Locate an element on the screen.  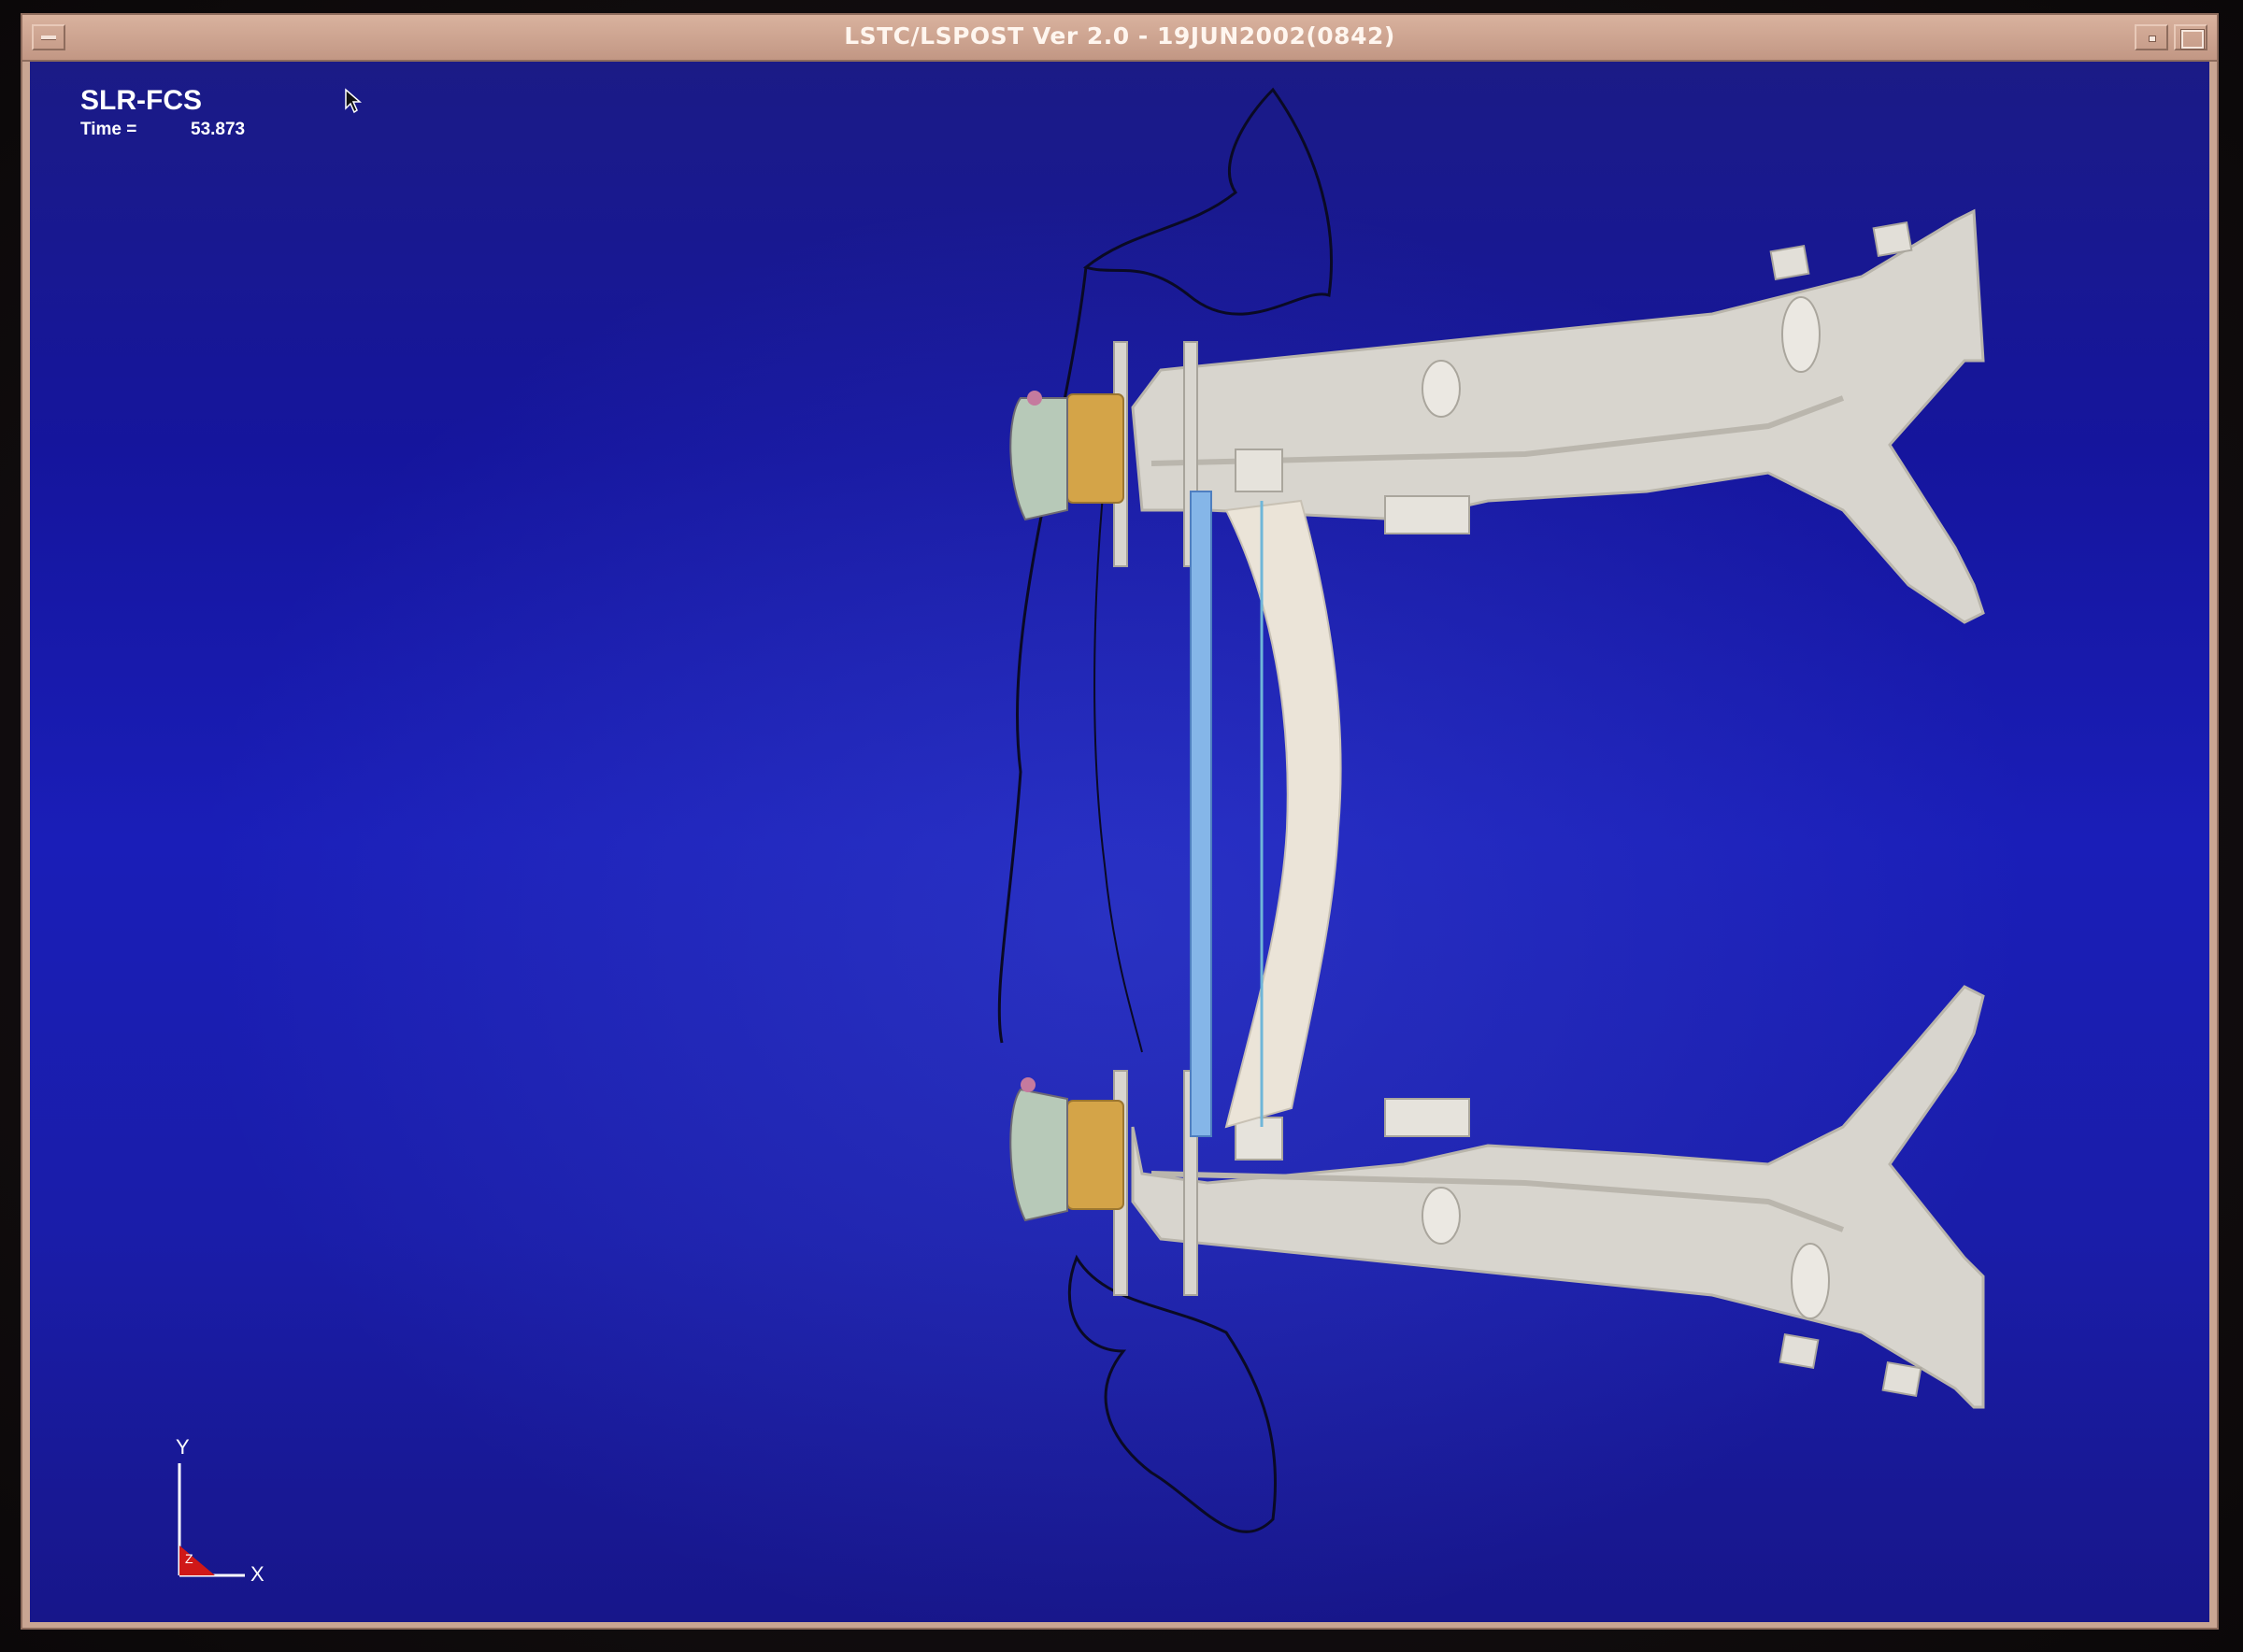
lower-bracket is located at coordinates (1259, 1139).